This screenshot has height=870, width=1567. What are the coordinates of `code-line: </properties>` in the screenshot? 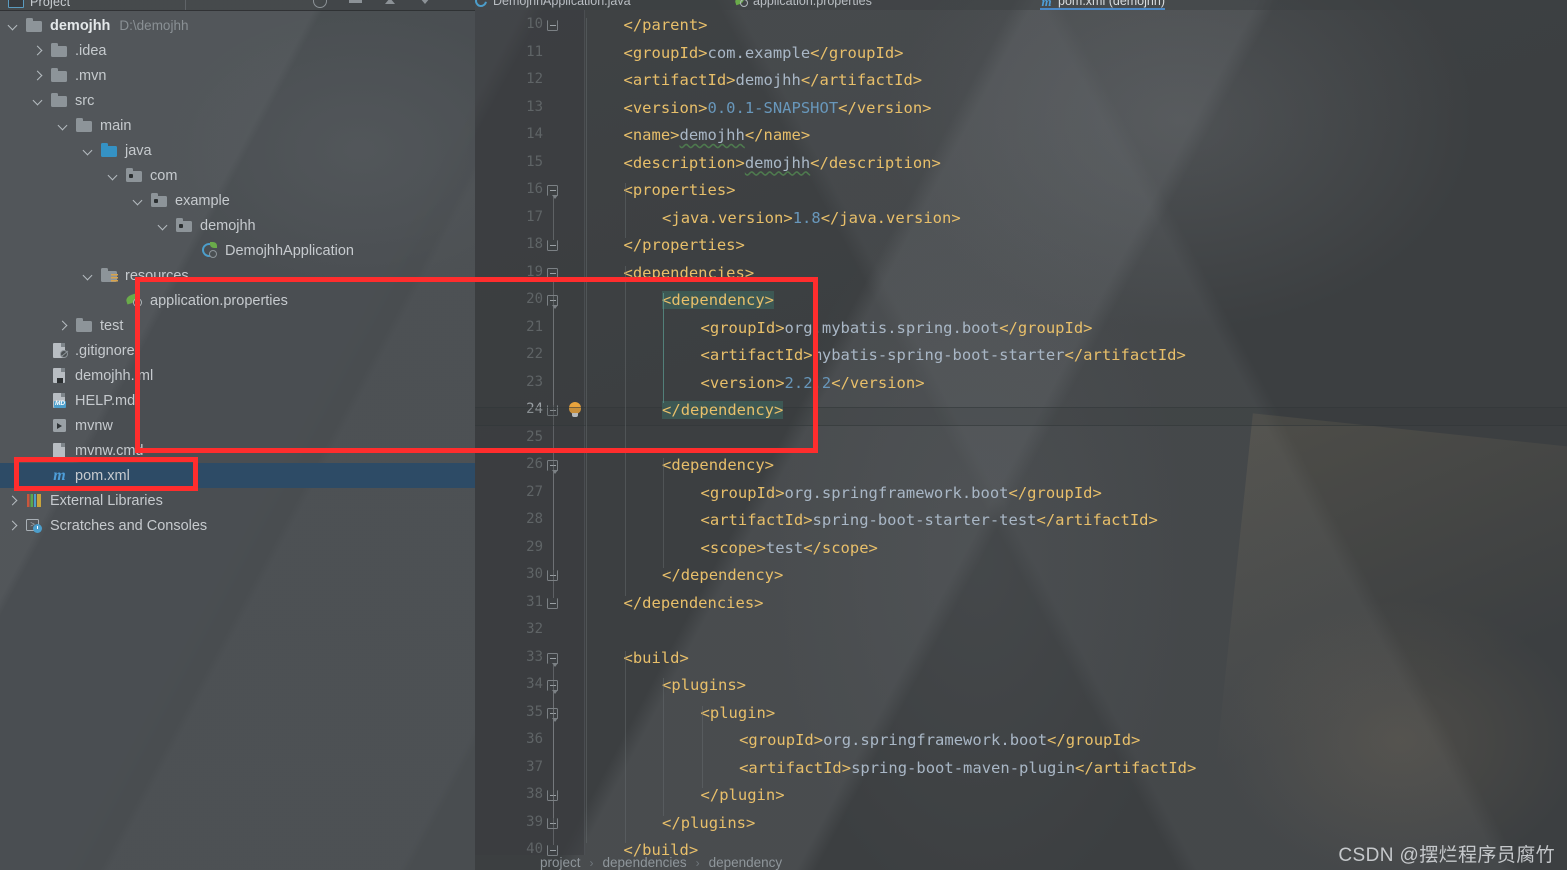 It's located at (684, 245).